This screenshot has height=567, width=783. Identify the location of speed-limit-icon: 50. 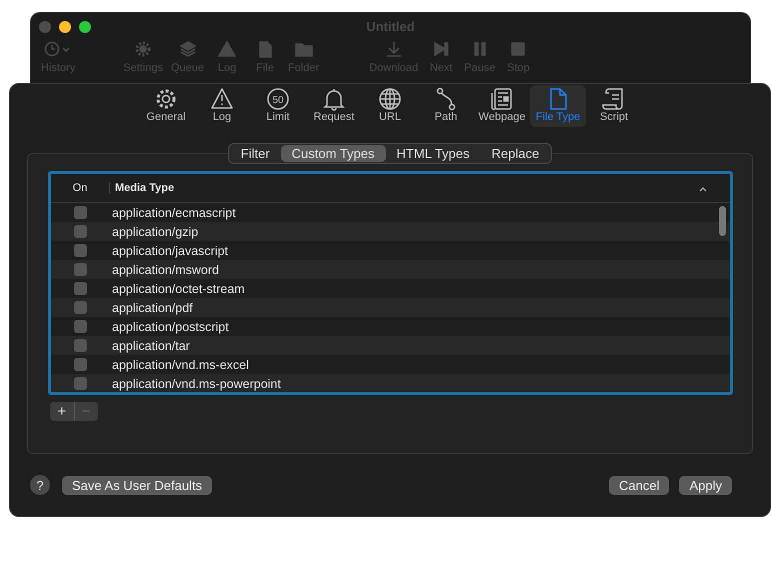
(278, 99).